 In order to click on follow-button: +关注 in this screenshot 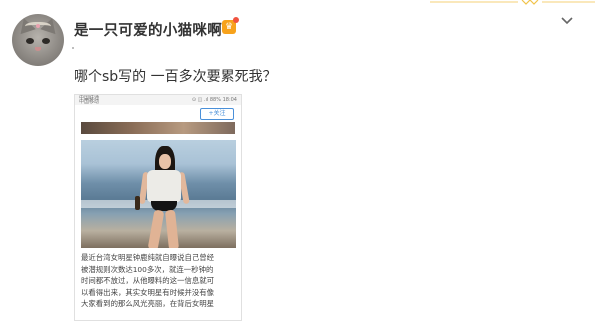, I will do `click(217, 114)`.